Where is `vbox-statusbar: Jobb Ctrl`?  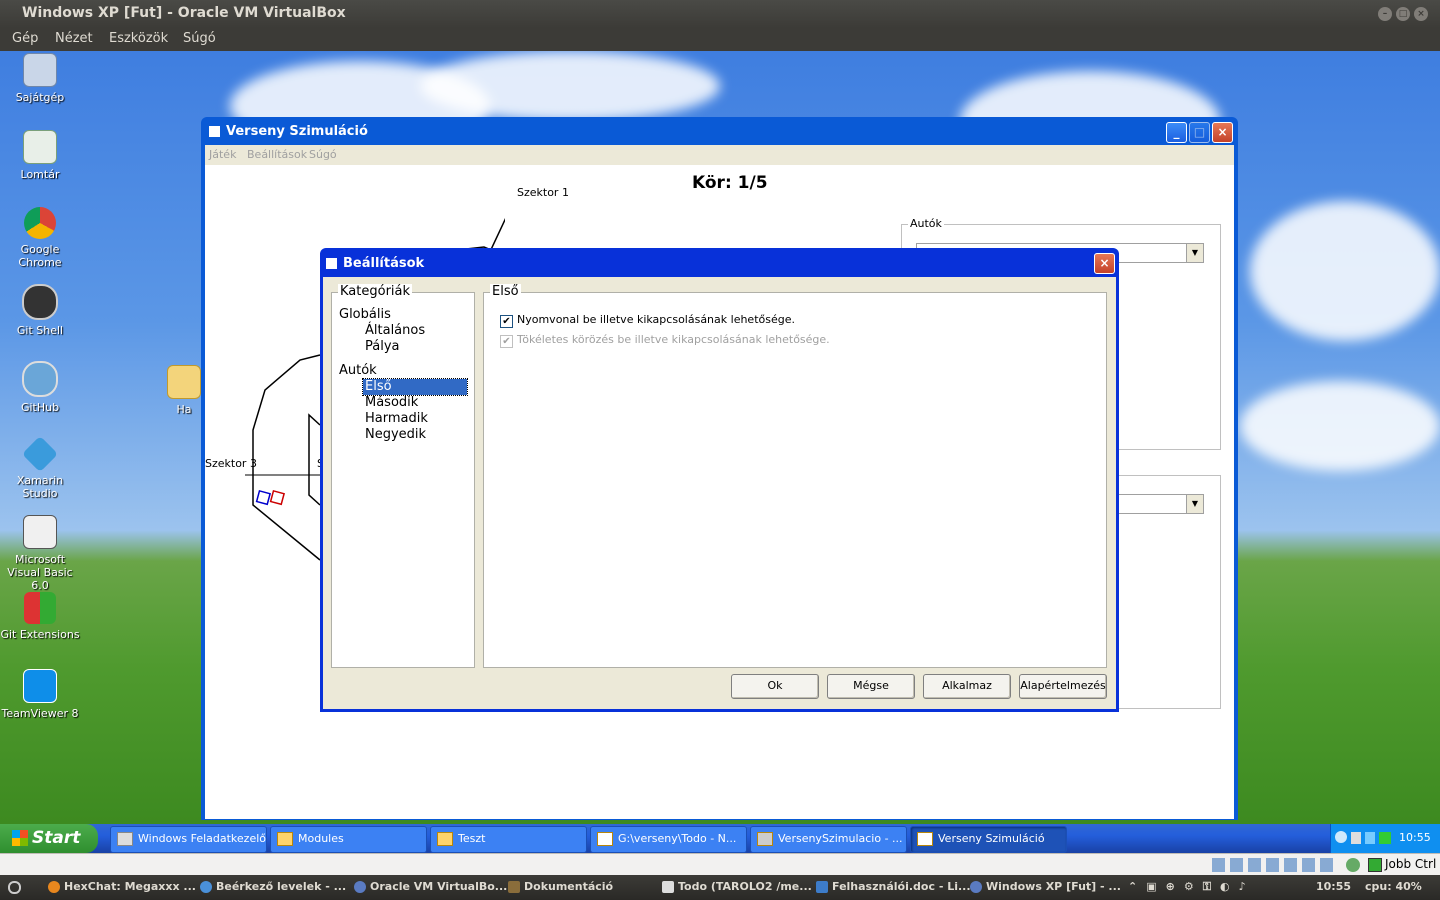
vbox-statusbar: Jobb Ctrl is located at coordinates (720, 864).